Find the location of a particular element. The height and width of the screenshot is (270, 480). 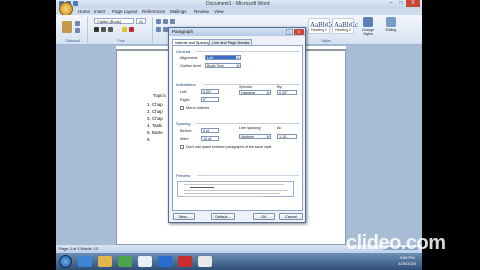

start-button is located at coordinates (65, 261).